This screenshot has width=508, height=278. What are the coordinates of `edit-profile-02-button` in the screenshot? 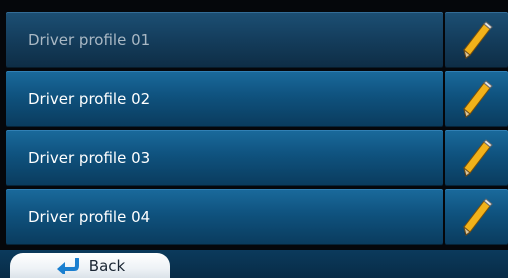 It's located at (476, 99).